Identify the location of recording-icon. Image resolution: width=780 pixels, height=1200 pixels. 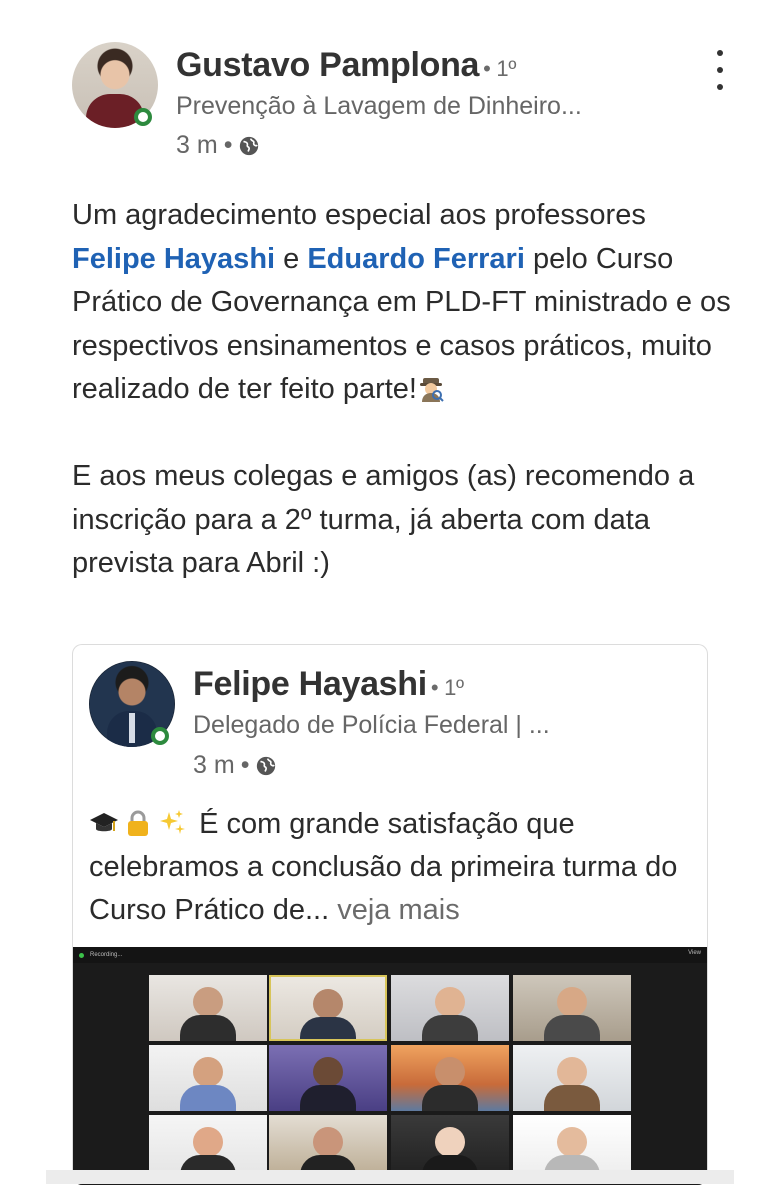
(81, 955).